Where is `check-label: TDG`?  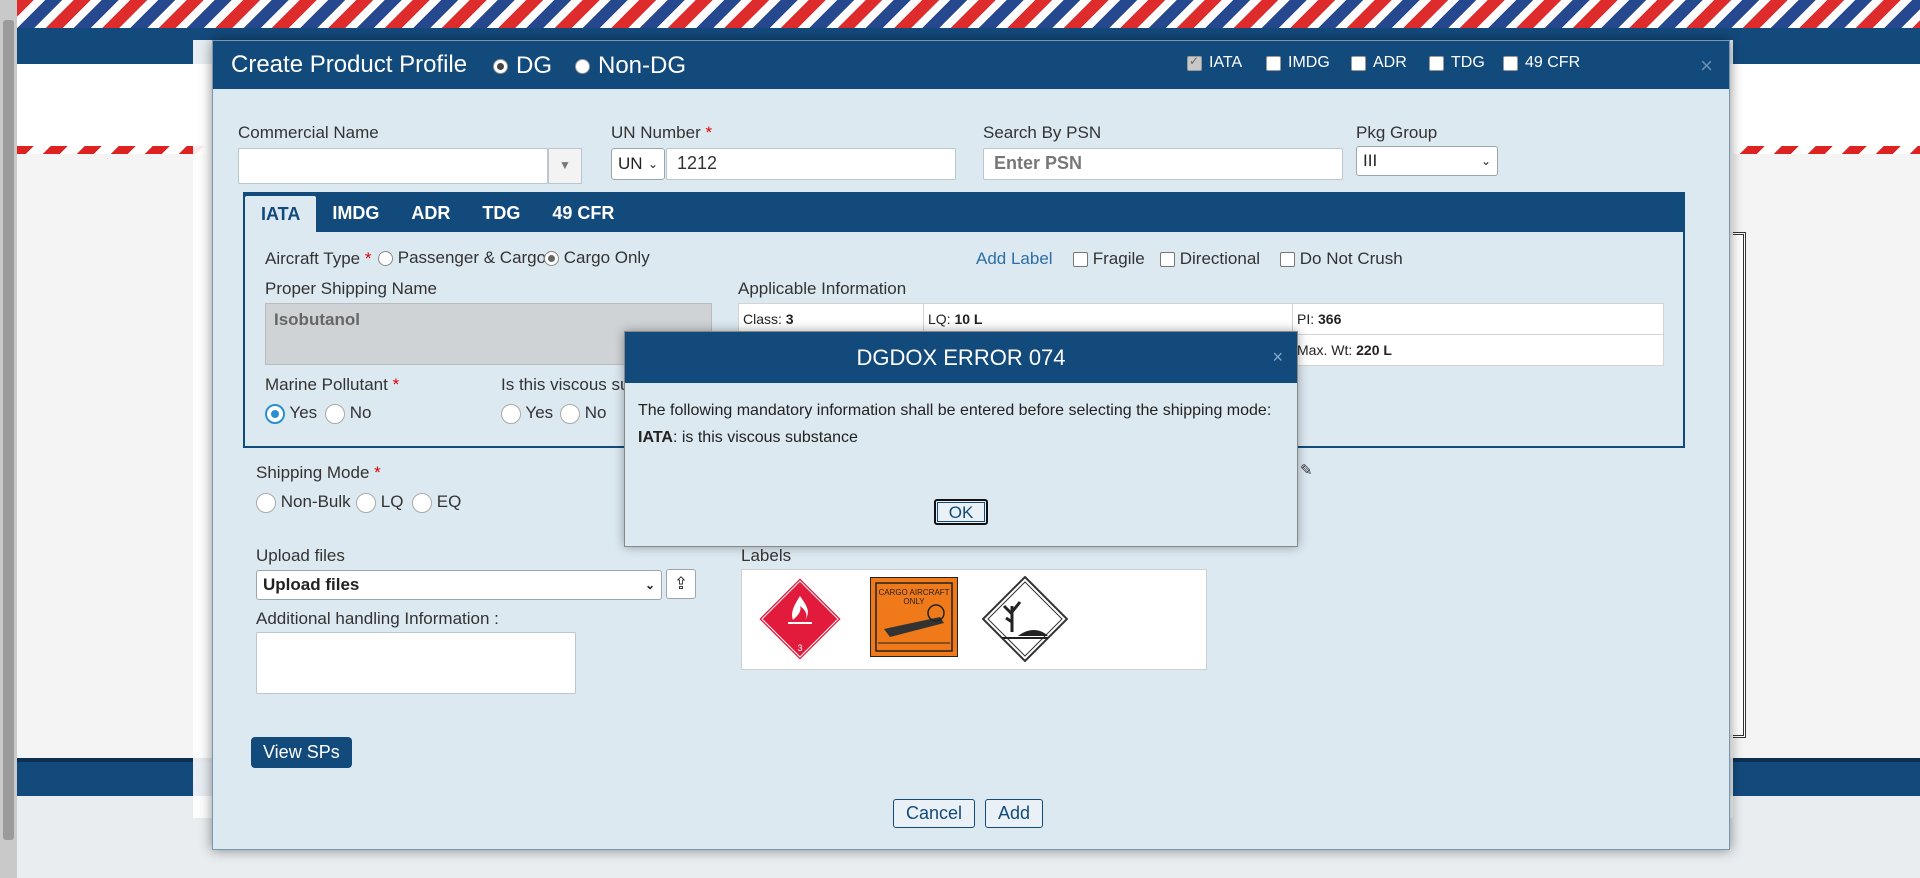 check-label: TDG is located at coordinates (1468, 62).